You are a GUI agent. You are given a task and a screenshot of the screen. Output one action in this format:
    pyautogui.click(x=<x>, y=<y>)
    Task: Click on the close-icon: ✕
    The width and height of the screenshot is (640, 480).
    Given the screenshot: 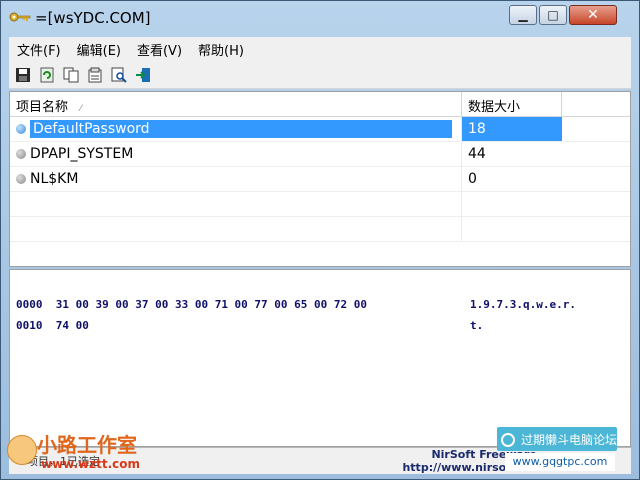 What is the action you would take?
    pyautogui.click(x=593, y=15)
    